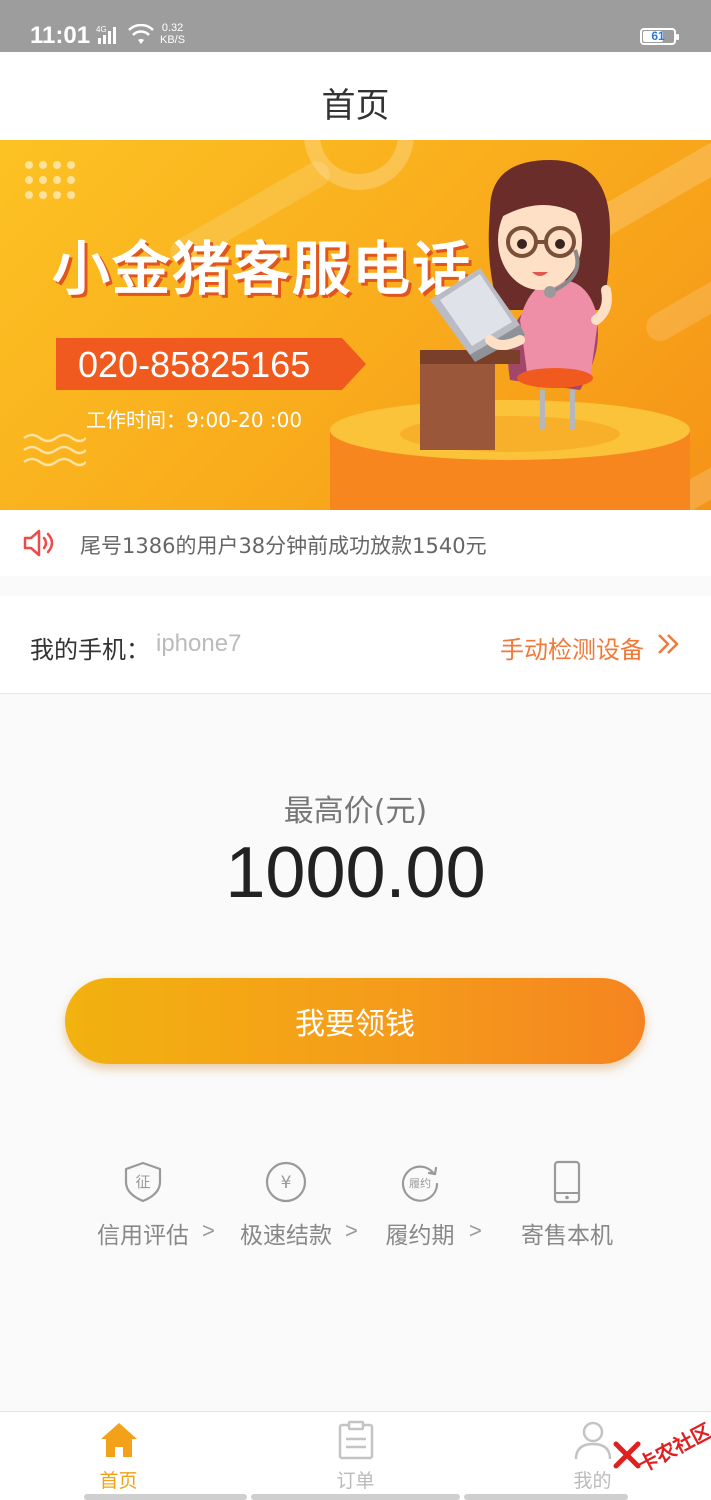 The height and width of the screenshot is (1500, 711). What do you see at coordinates (101, 29) in the screenshot?
I see `network-label: 4G` at bounding box center [101, 29].